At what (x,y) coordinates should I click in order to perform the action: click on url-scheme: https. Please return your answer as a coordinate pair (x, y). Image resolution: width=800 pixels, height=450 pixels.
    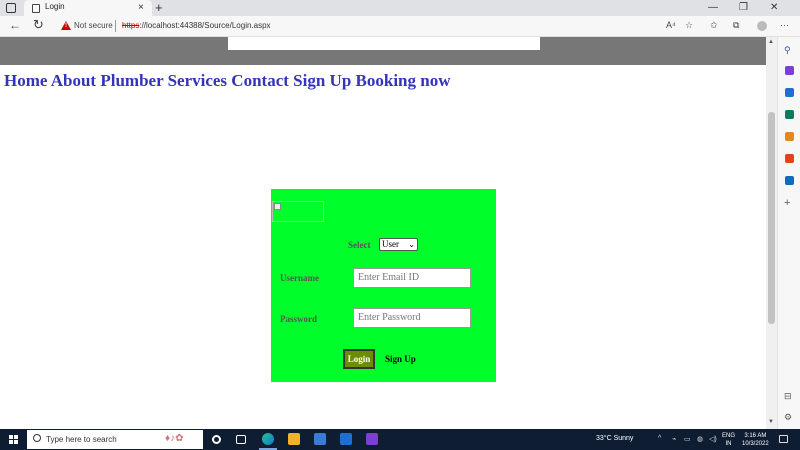
    Looking at the image, I should click on (131, 25).